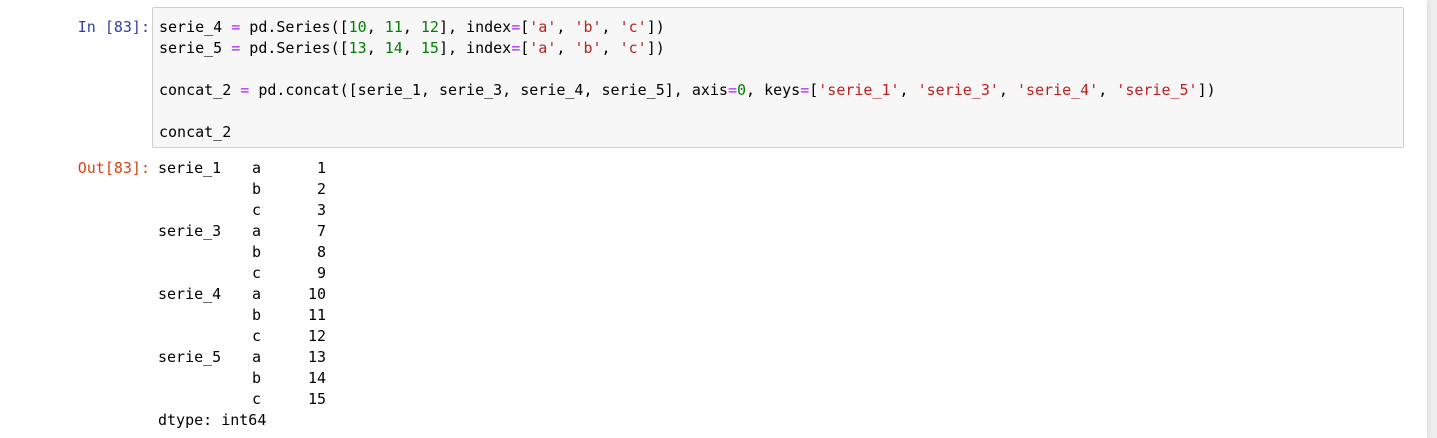  What do you see at coordinates (393, 48) in the screenshot?
I see `code-token: 14` at bounding box center [393, 48].